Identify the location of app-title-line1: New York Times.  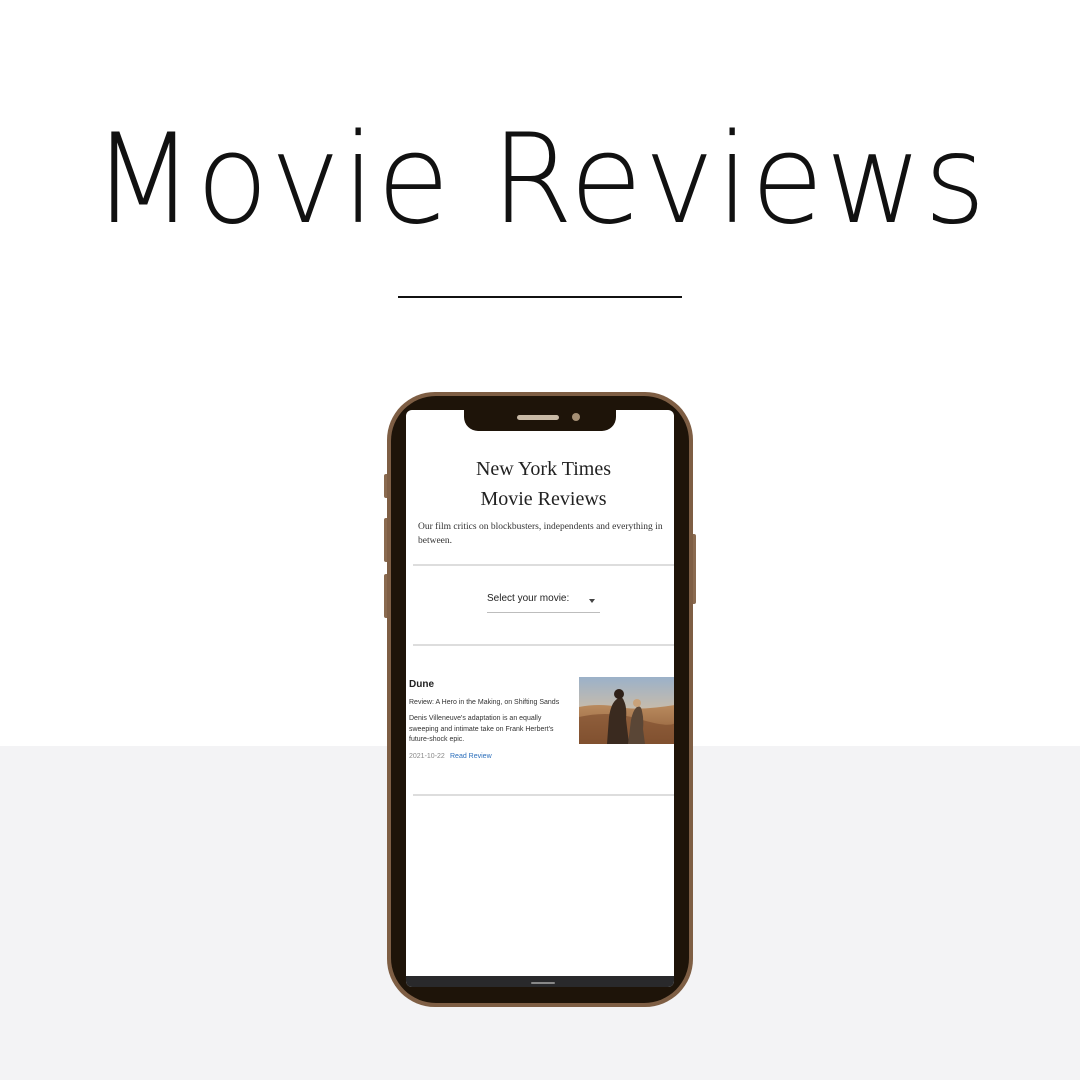
(543, 469).